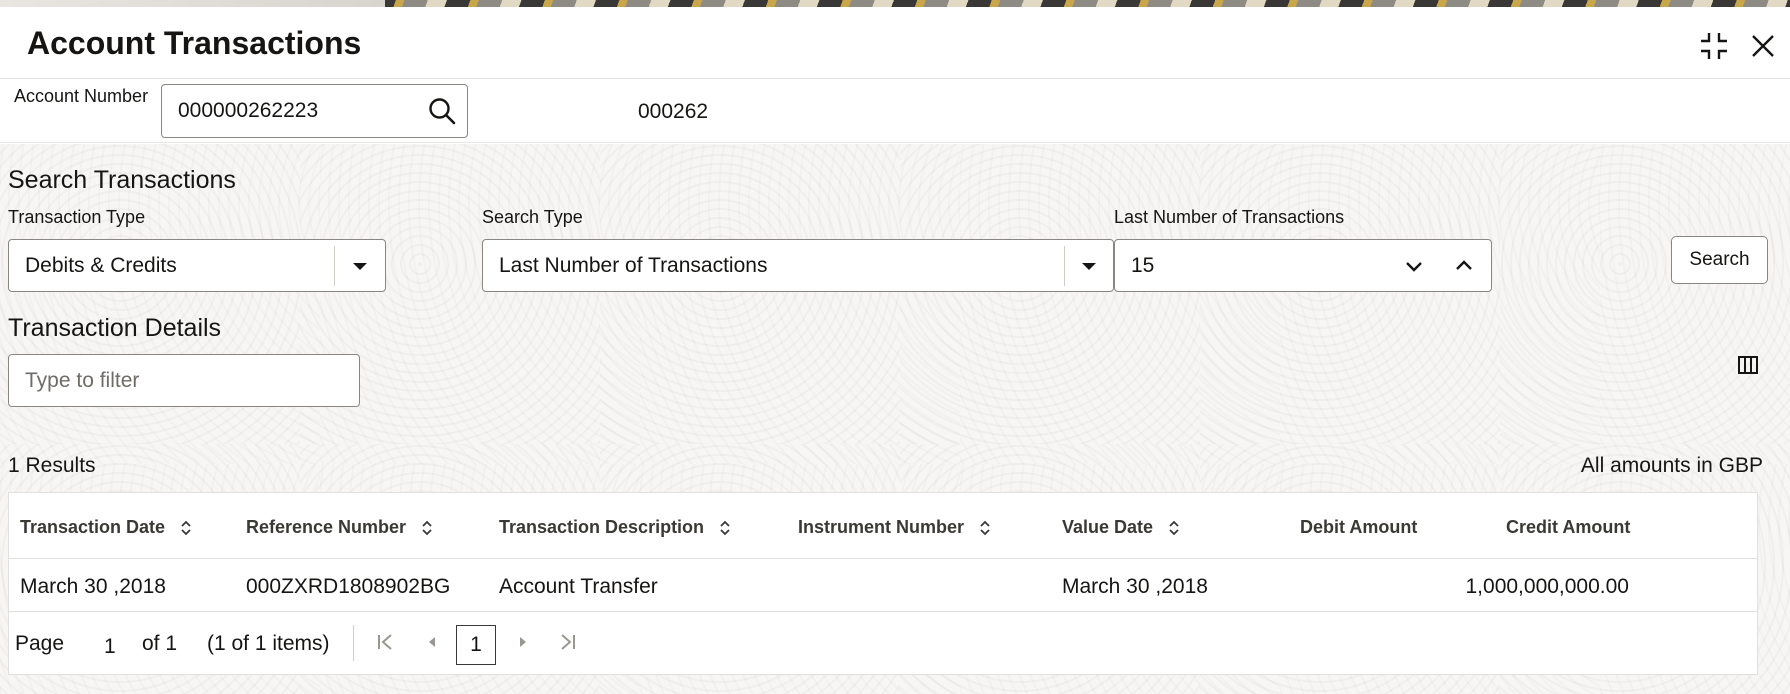  I want to click on column-header-value-date: Value Date, so click(1121, 527).